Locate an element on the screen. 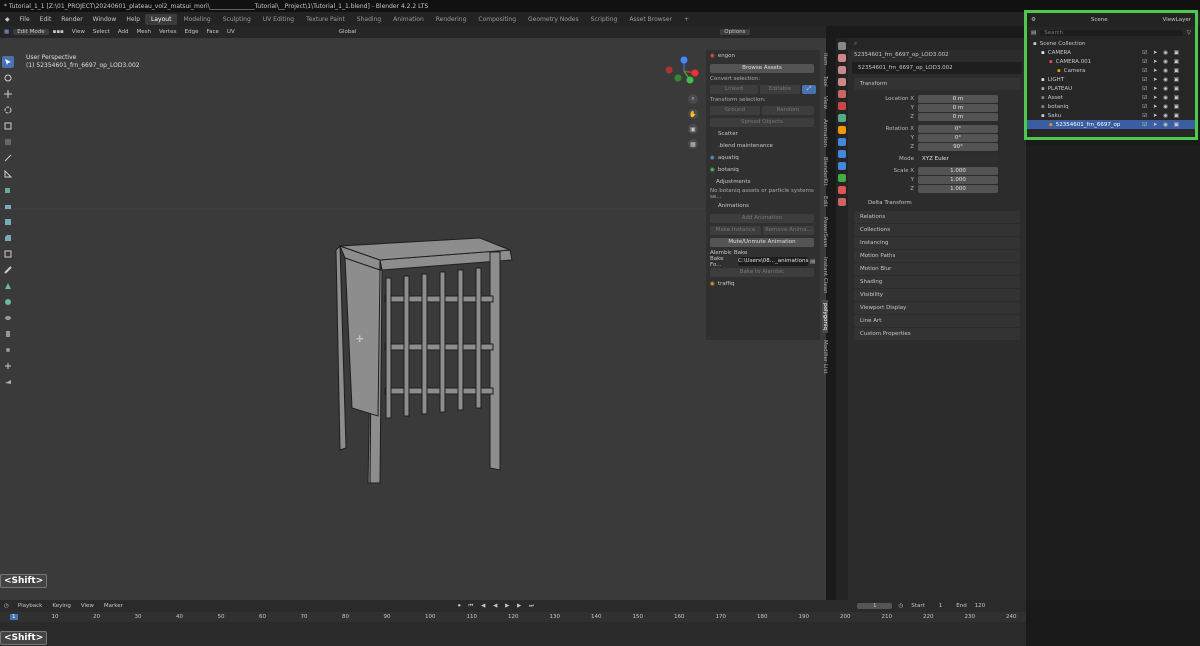 This screenshot has width=1200, height=646. ground-button: Ground is located at coordinates (735, 110).